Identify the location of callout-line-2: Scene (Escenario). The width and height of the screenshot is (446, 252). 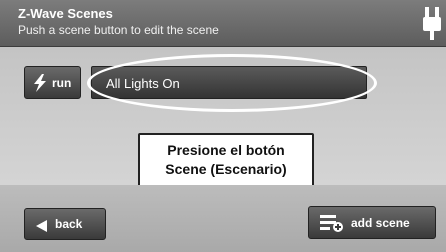
(226, 169).